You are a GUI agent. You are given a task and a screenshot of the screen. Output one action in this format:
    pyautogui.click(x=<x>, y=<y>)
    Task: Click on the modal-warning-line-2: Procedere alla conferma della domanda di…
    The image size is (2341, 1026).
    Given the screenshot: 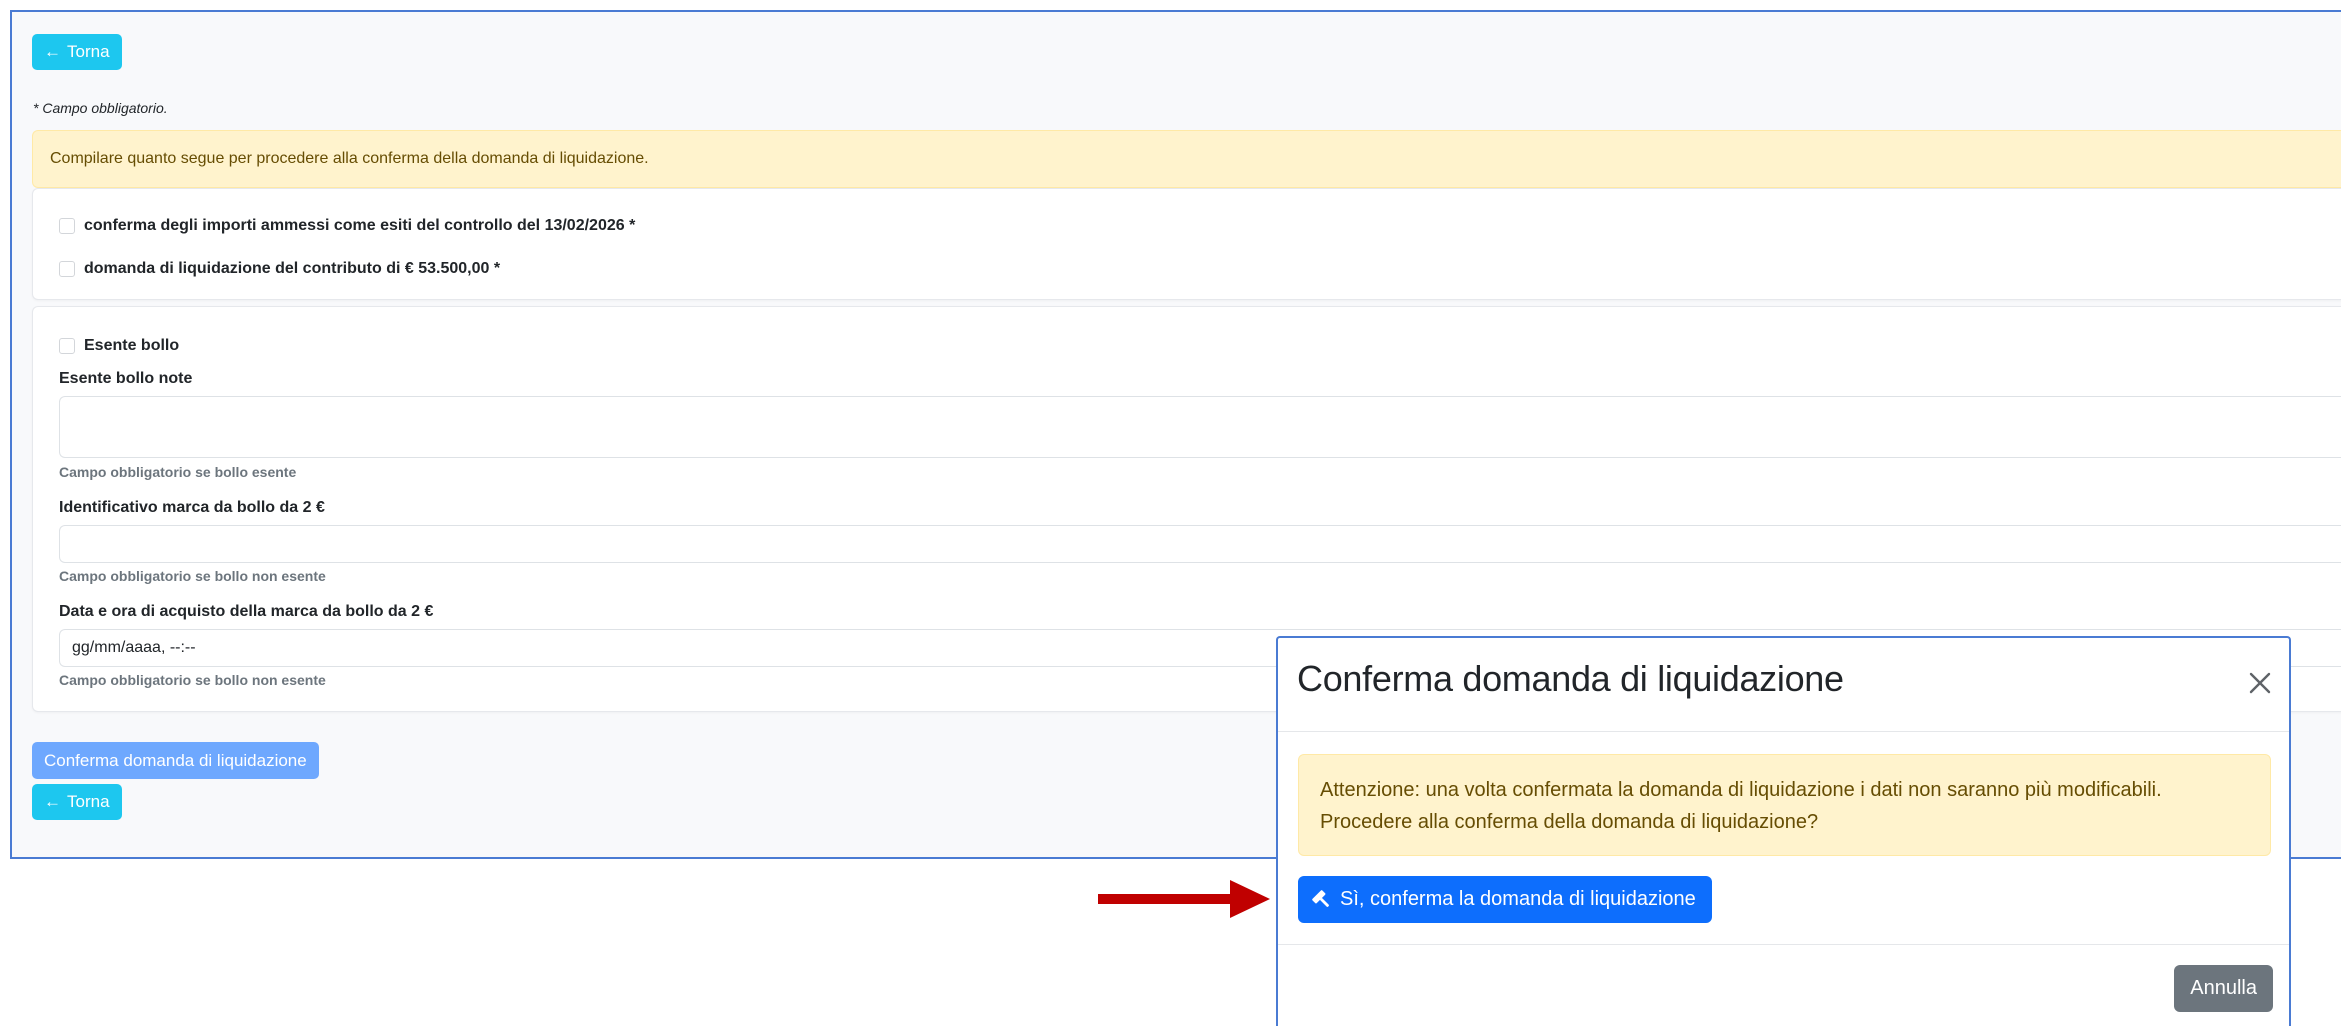 What is the action you would take?
    pyautogui.click(x=1569, y=822)
    